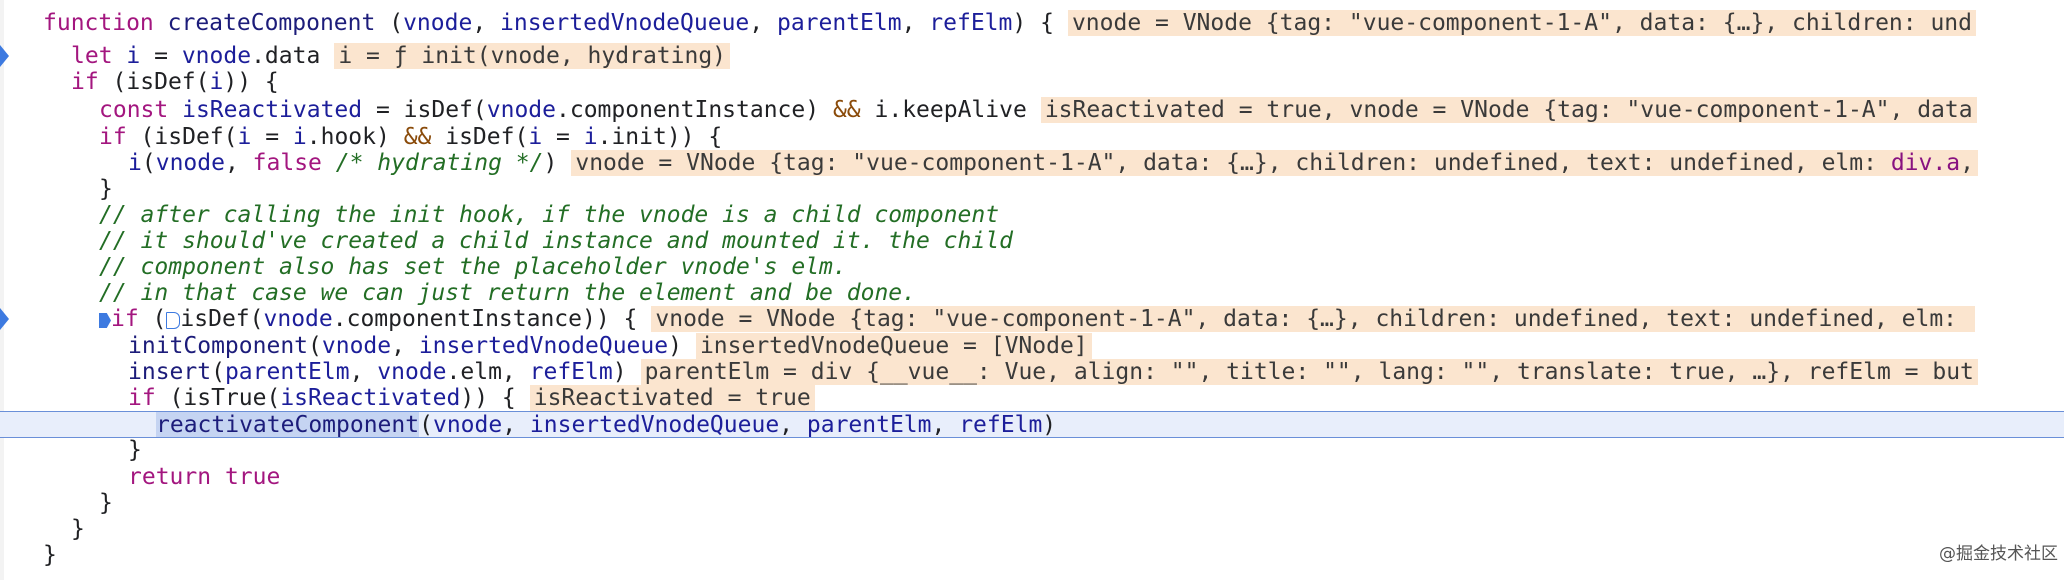 Image resolution: width=2064 pixels, height=580 pixels. What do you see at coordinates (98, 23) in the screenshot?
I see `keyword: function` at bounding box center [98, 23].